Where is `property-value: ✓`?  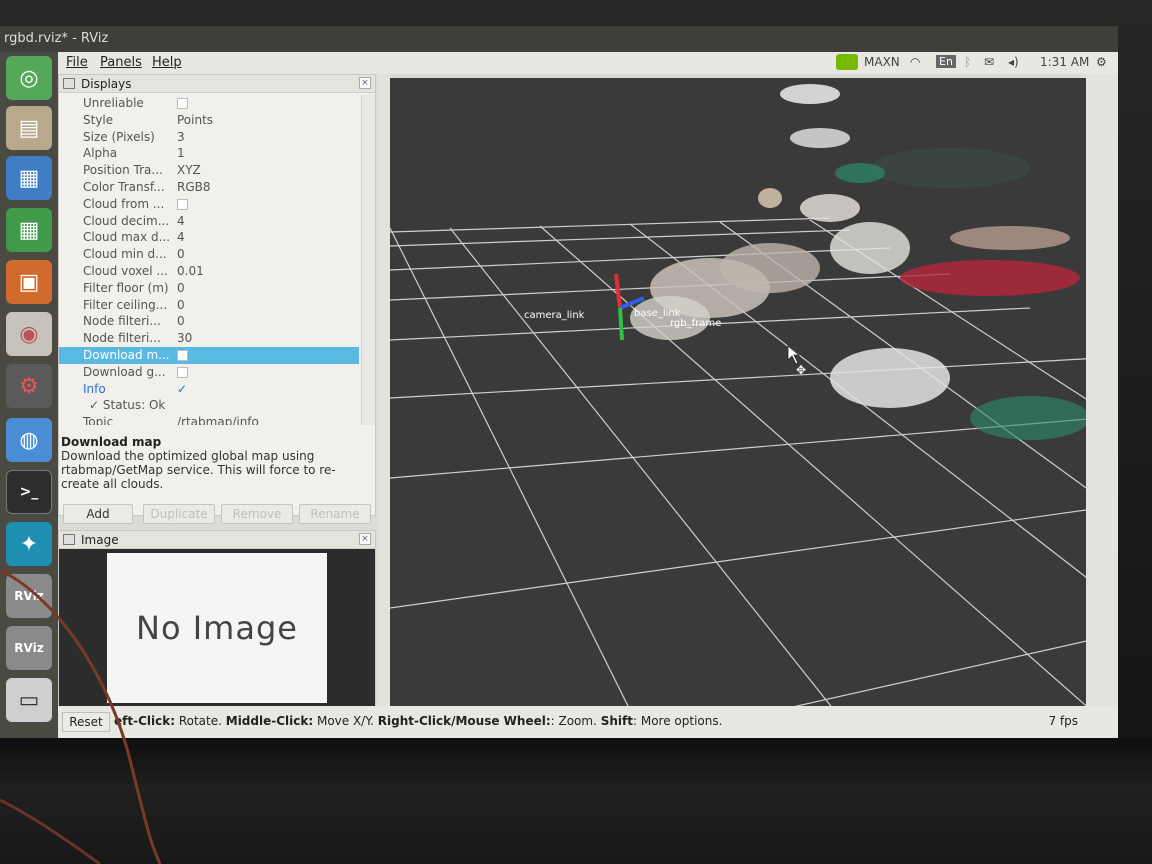 property-value: ✓ is located at coordinates (182, 389).